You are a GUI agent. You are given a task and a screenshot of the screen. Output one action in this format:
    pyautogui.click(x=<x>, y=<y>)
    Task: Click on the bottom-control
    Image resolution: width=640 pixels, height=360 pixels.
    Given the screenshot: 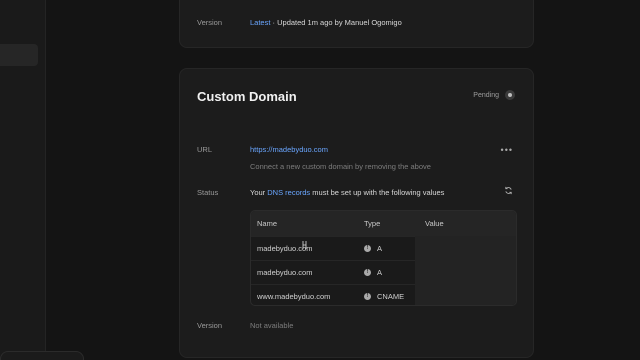 What is the action you would take?
    pyautogui.click(x=42, y=355)
    